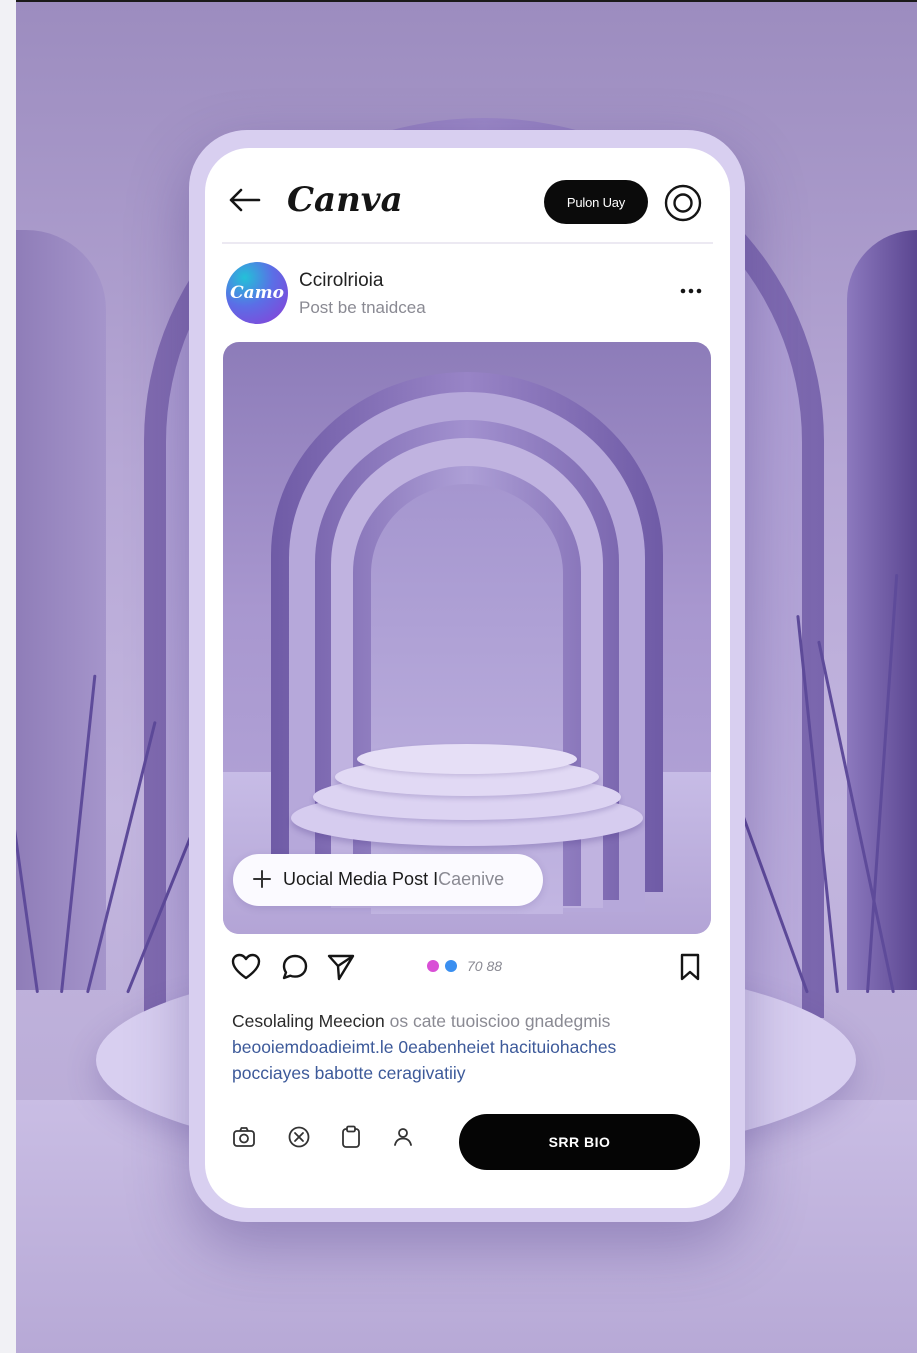 The image size is (917, 1353). What do you see at coordinates (299, 1137) in the screenshot?
I see `circle-x-icon` at bounding box center [299, 1137].